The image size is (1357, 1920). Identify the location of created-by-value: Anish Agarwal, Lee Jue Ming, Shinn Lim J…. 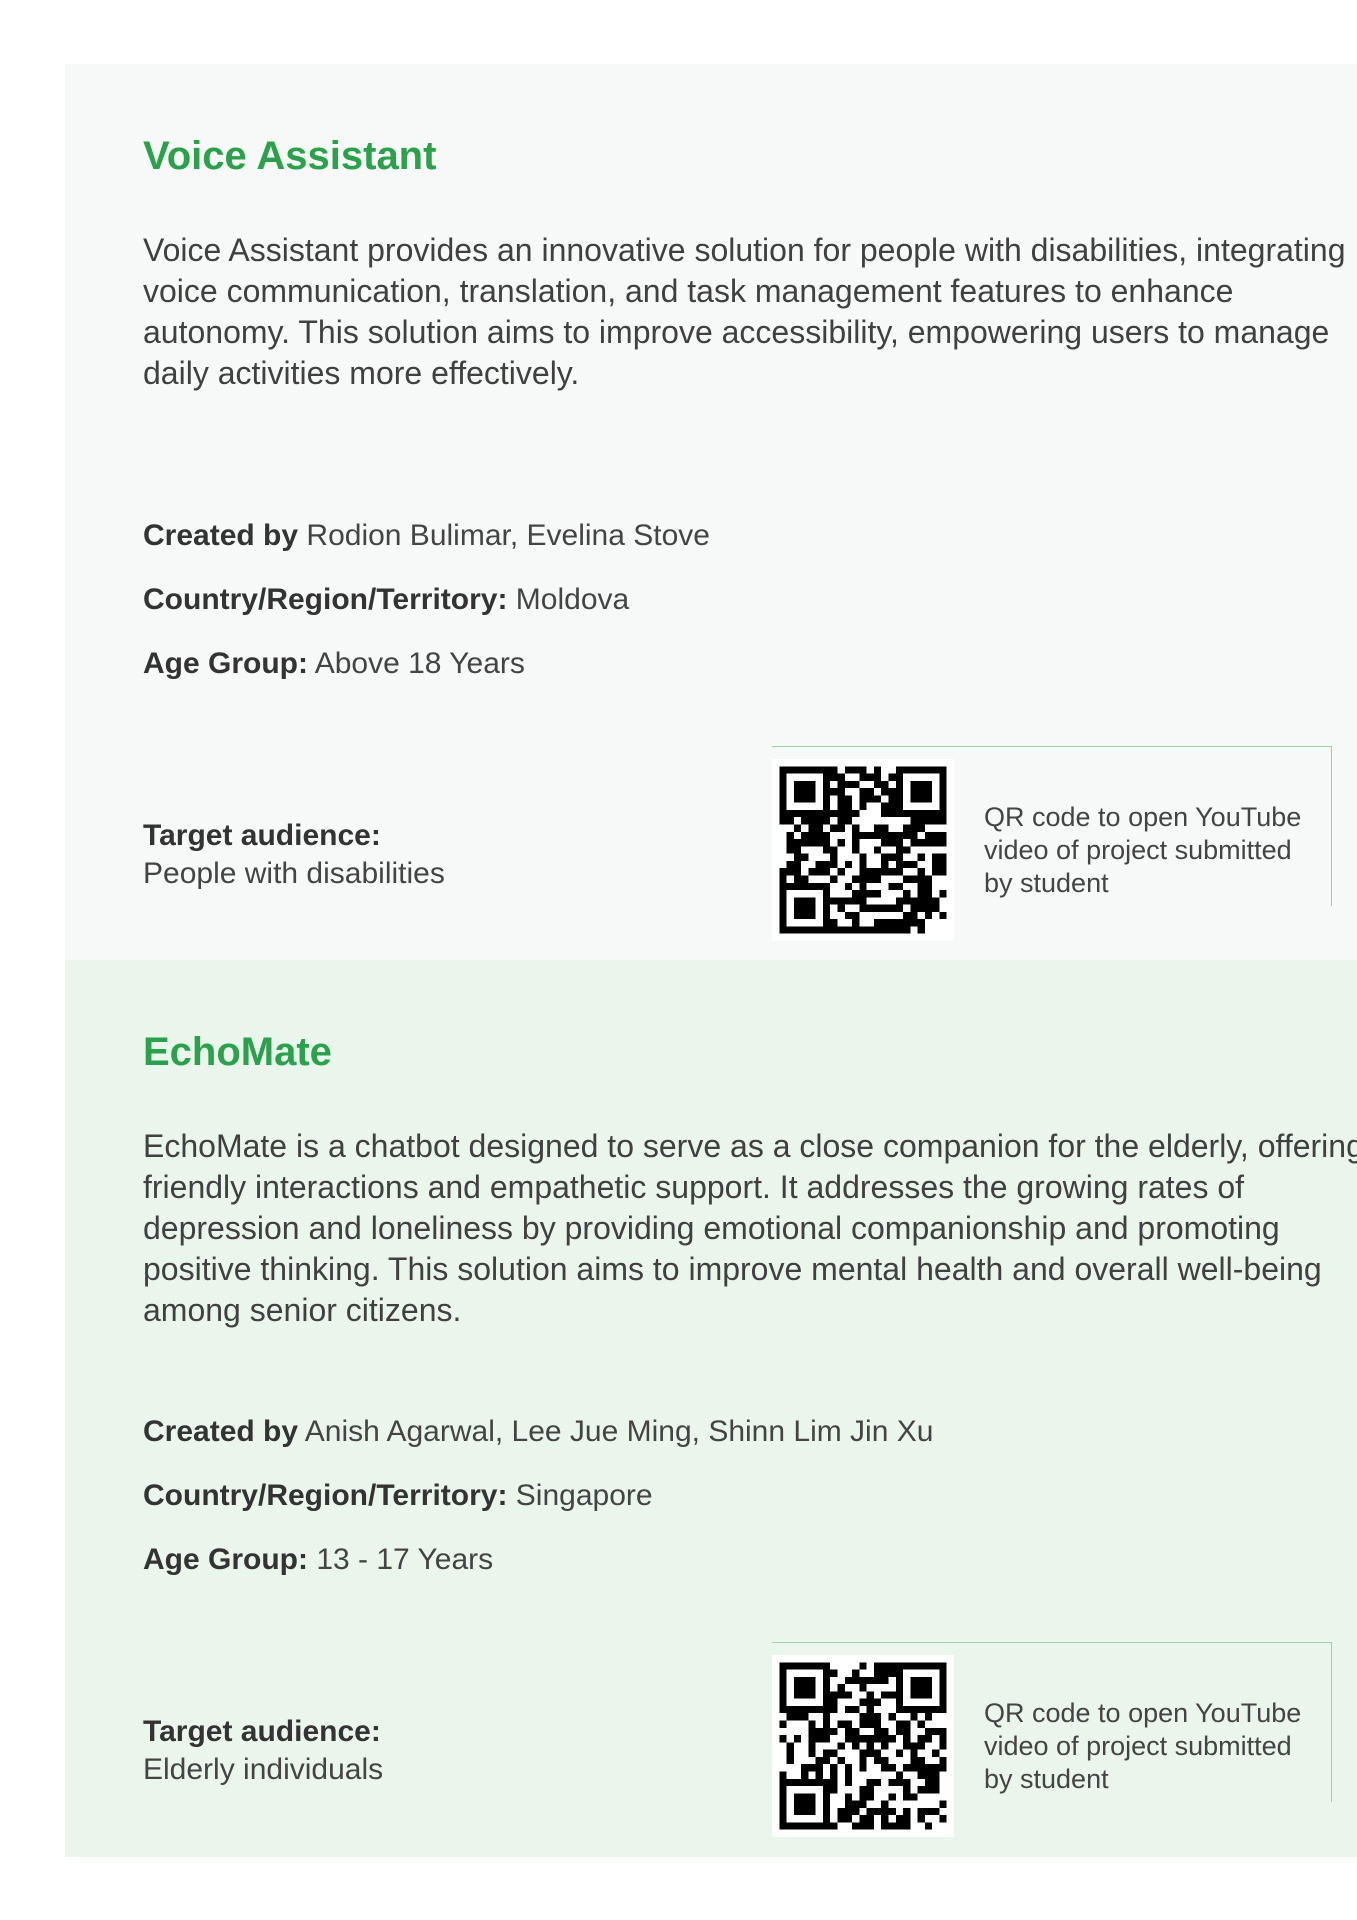
(619, 1431).